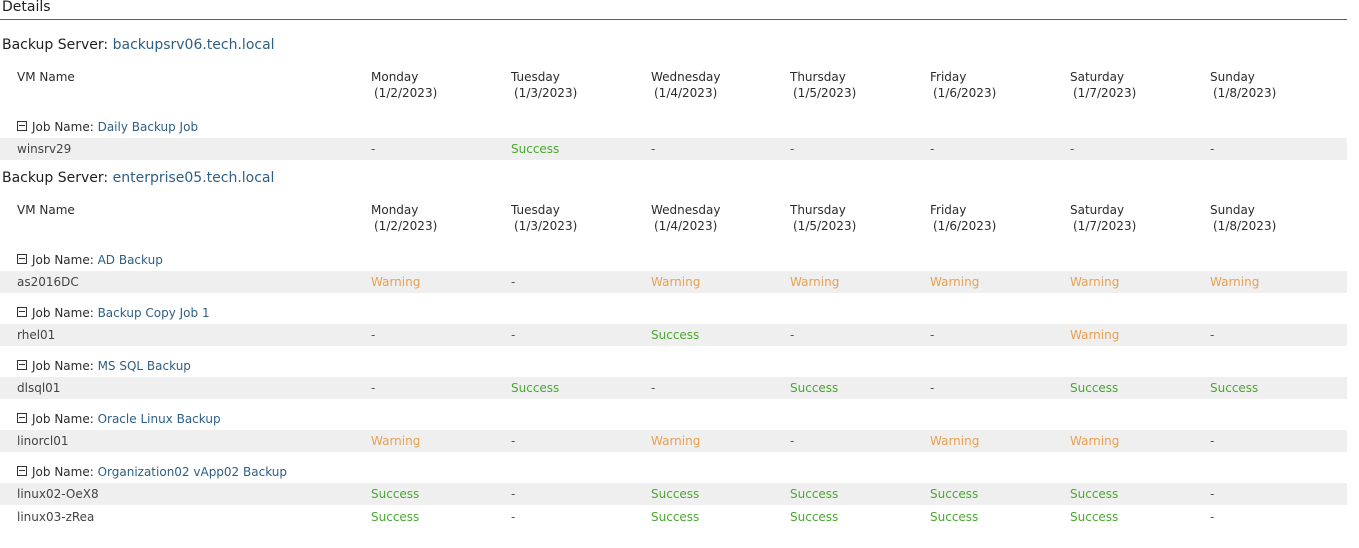  What do you see at coordinates (144, 366) in the screenshot?
I see `job-name-value: MS SQL Backup` at bounding box center [144, 366].